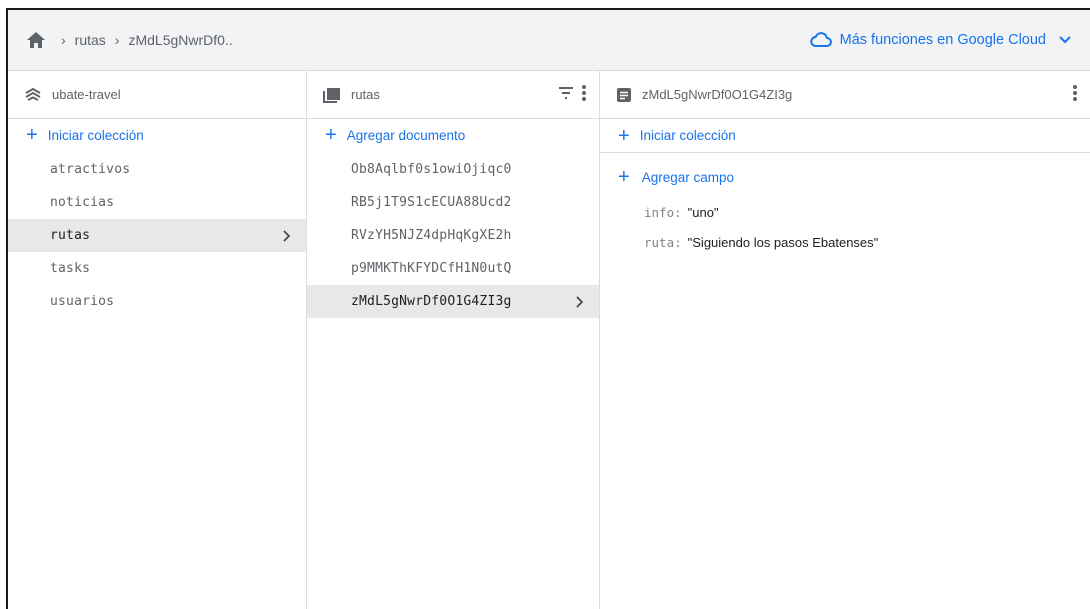  I want to click on document-panel-header: zMdL5gNwrDf0O1G4ZI3g, so click(845, 95).